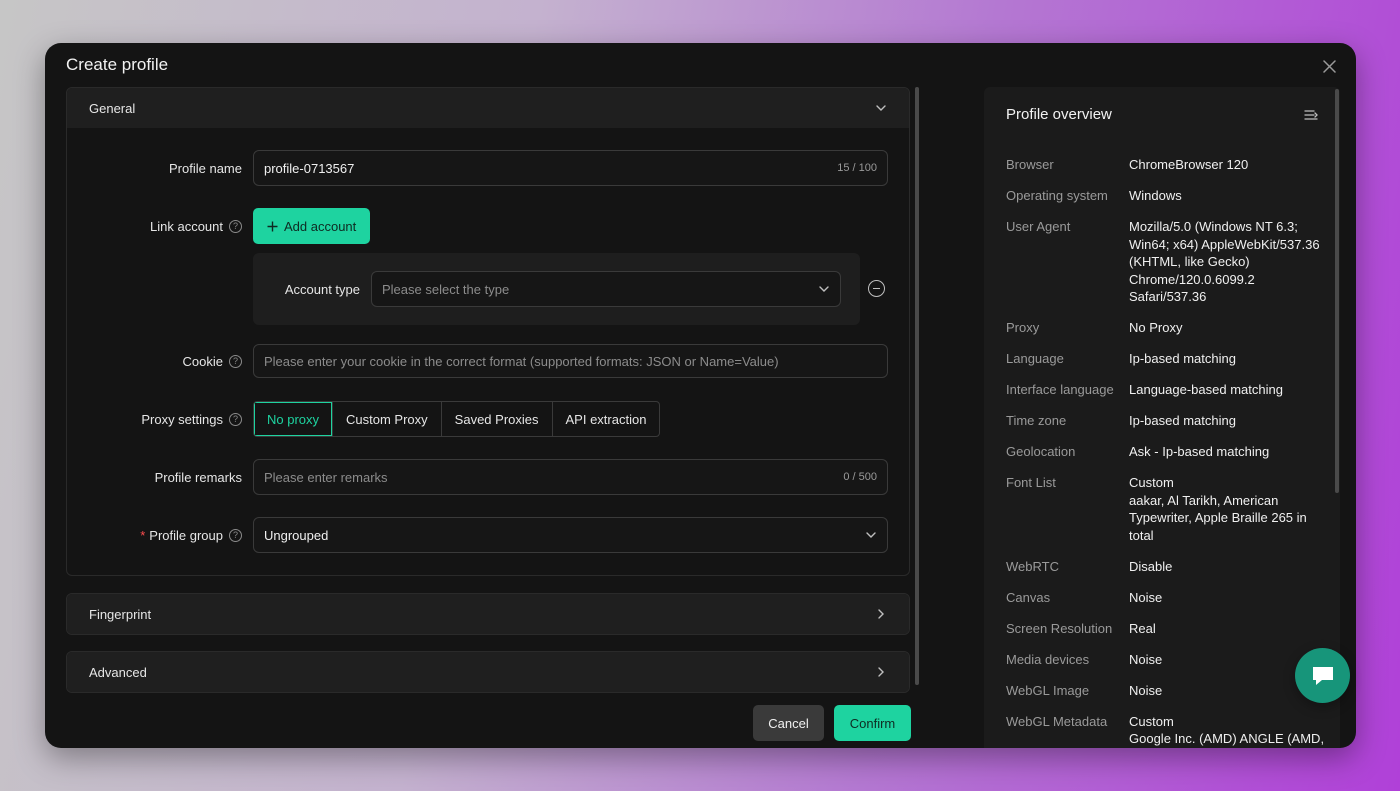  What do you see at coordinates (1206, 389) in the screenshot?
I see `overview-value: Language-based matching` at bounding box center [1206, 389].